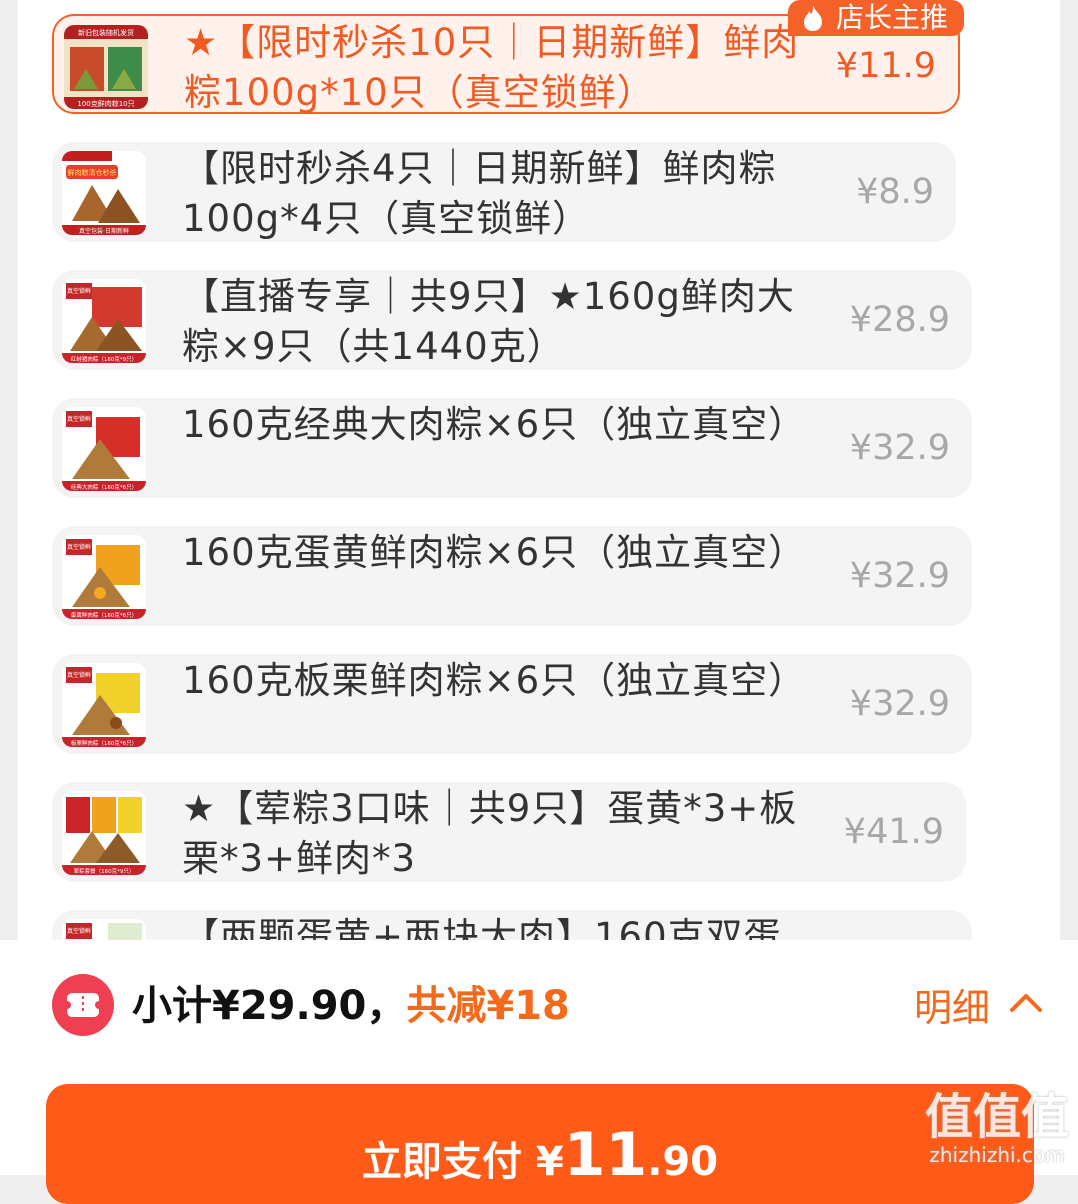 Image resolution: width=1078 pixels, height=1204 pixels. What do you see at coordinates (104, 743) in the screenshot?
I see `thumb-caption: 板栗鲜肉粽（160克*6只）` at bounding box center [104, 743].